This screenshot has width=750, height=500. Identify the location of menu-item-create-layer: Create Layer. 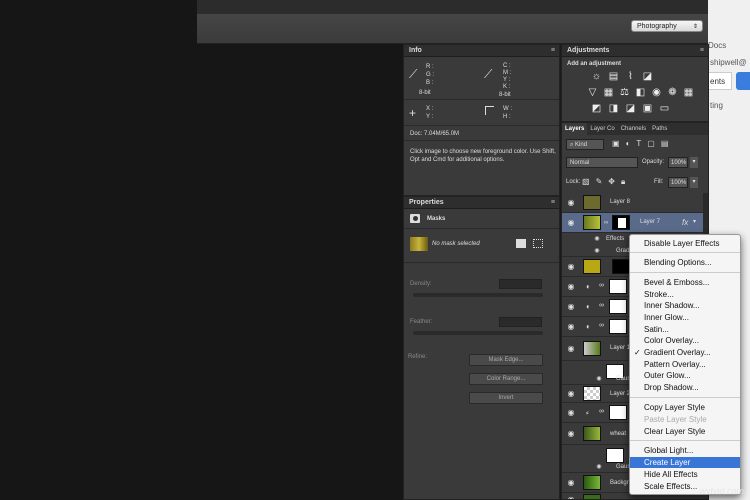
(685, 462).